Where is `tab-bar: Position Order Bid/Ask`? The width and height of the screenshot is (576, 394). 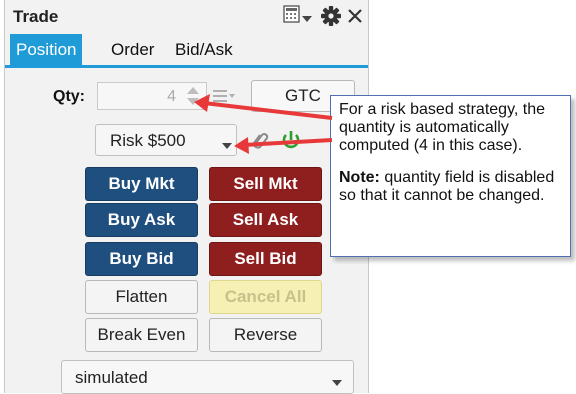
tab-bar: Position Order Bid/Ask is located at coordinates (186, 51).